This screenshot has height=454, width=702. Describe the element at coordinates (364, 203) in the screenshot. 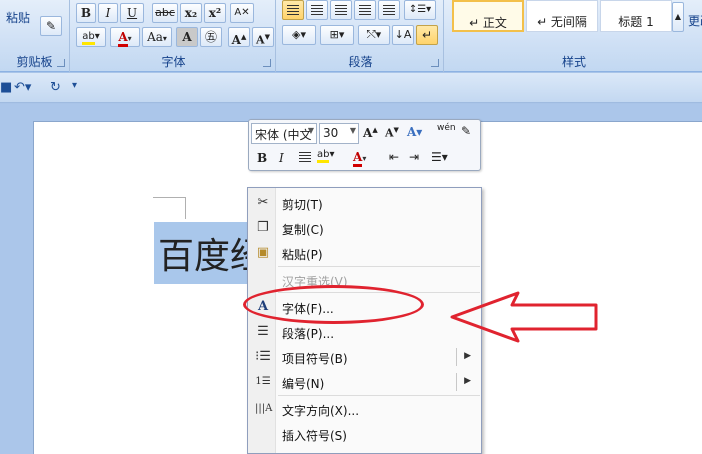

I see `menu-item-cut: ✂ 剪切(T)` at that location.